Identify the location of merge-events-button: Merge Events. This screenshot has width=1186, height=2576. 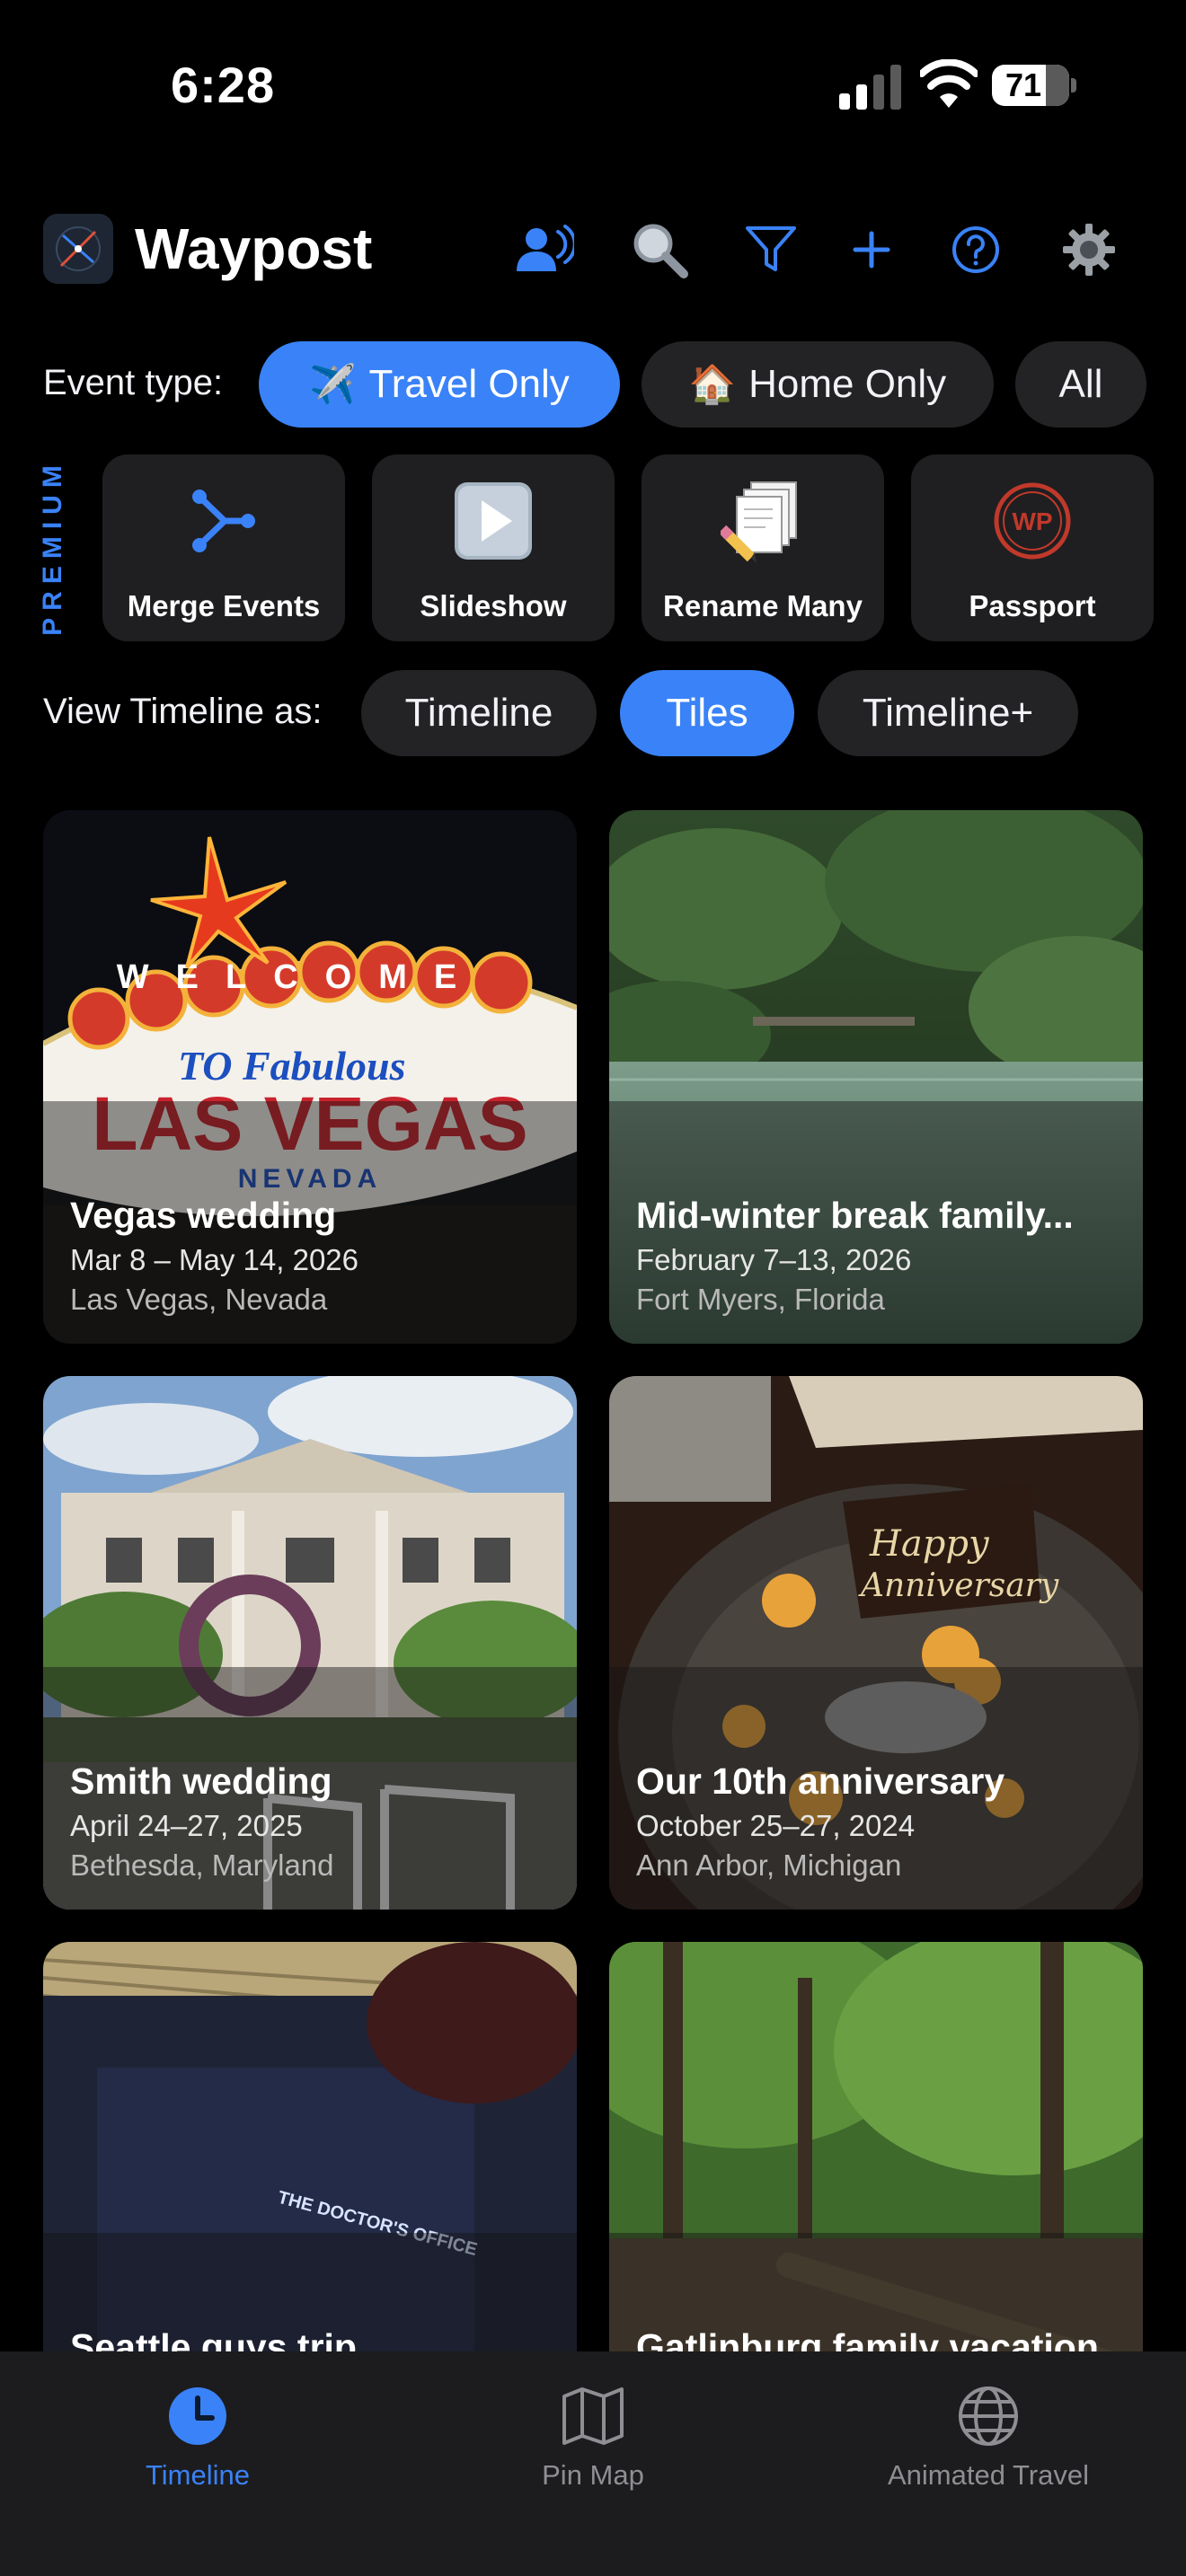
(223, 547).